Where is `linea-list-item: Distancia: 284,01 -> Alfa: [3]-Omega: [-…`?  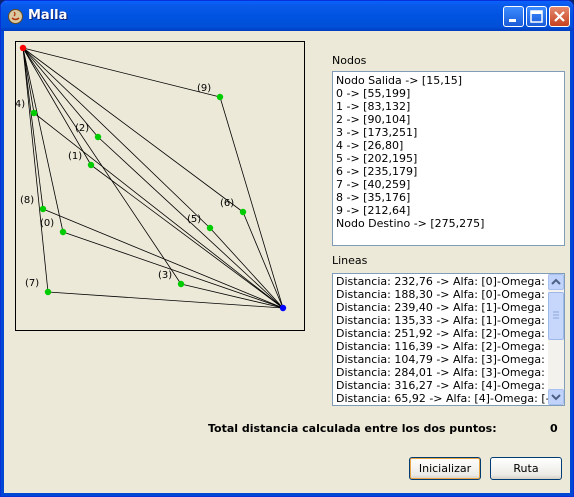 linea-list-item: Distancia: 284,01 -> Alfa: [3]-Omega: [-… is located at coordinates (448, 372).